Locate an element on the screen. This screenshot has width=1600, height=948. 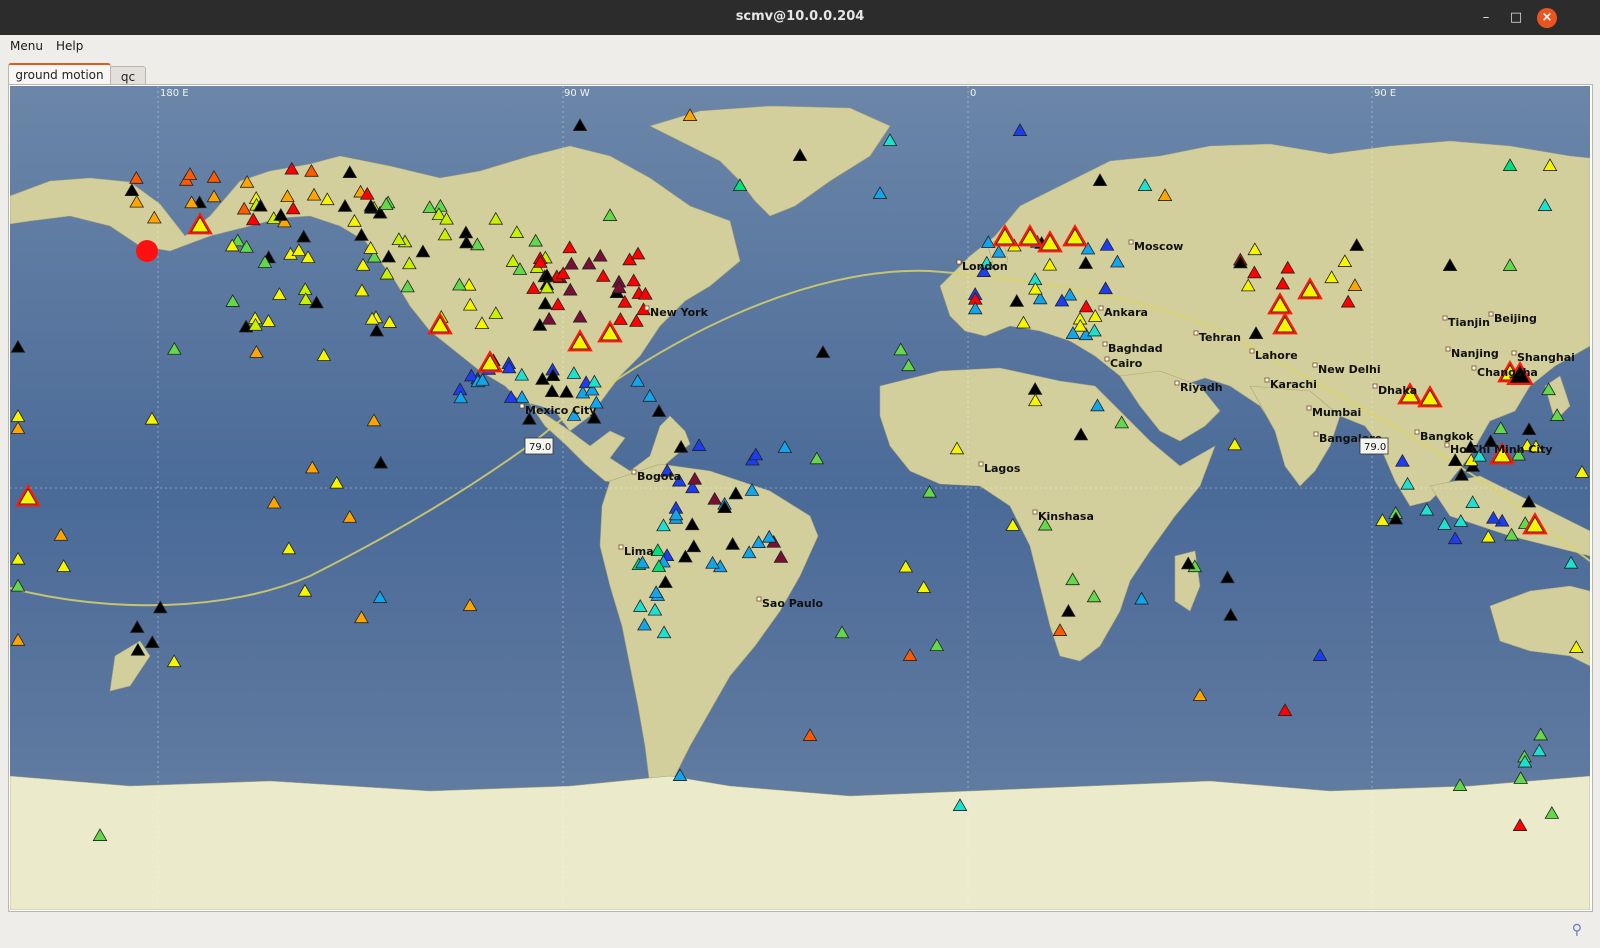
city-label: New York is located at coordinates (679, 312).